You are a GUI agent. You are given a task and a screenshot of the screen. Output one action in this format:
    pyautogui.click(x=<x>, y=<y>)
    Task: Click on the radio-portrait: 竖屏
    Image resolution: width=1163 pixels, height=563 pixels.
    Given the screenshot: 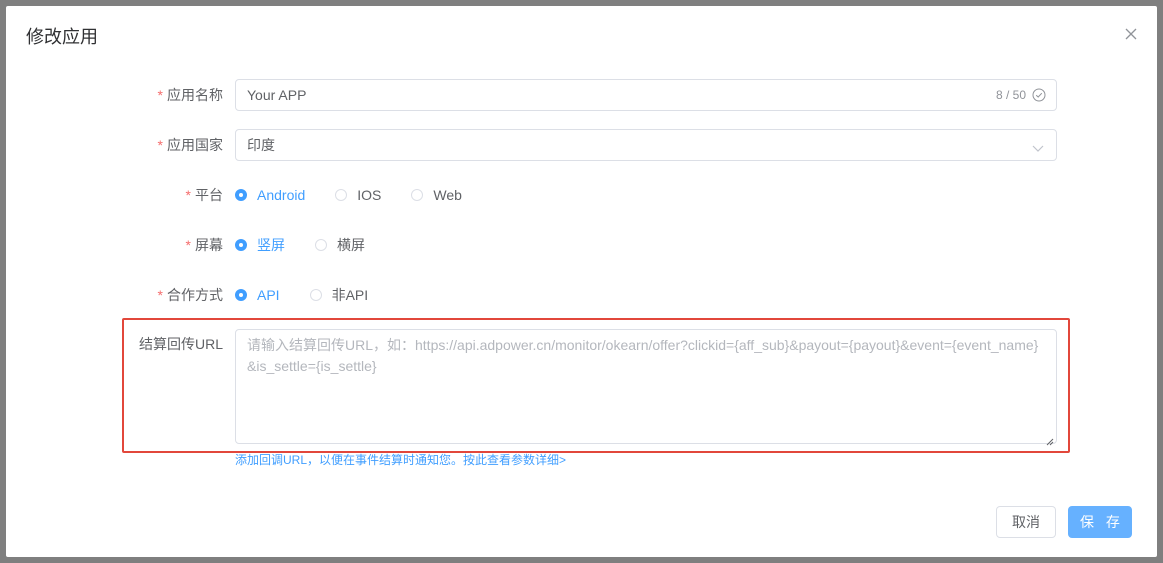 What is the action you would take?
    pyautogui.click(x=260, y=245)
    